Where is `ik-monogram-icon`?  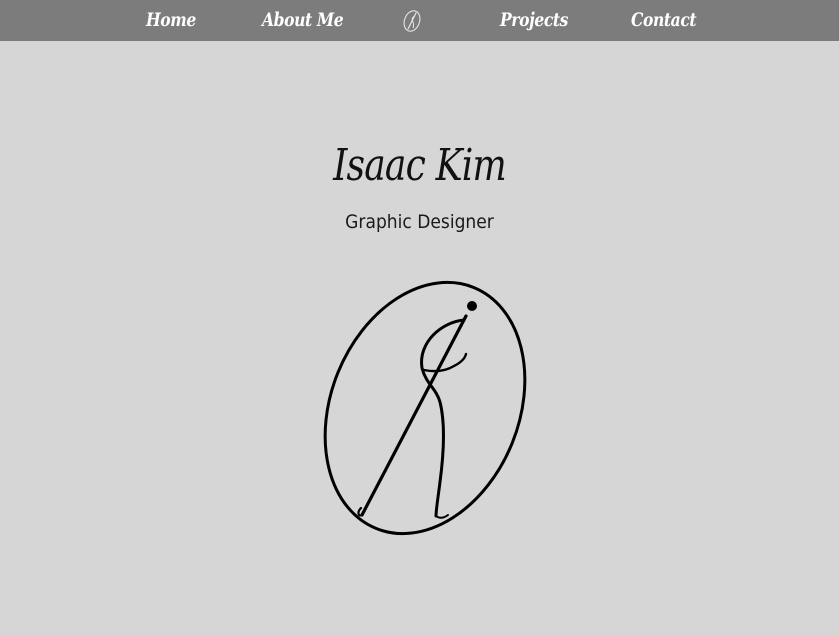 ik-monogram-icon is located at coordinates (412, 21).